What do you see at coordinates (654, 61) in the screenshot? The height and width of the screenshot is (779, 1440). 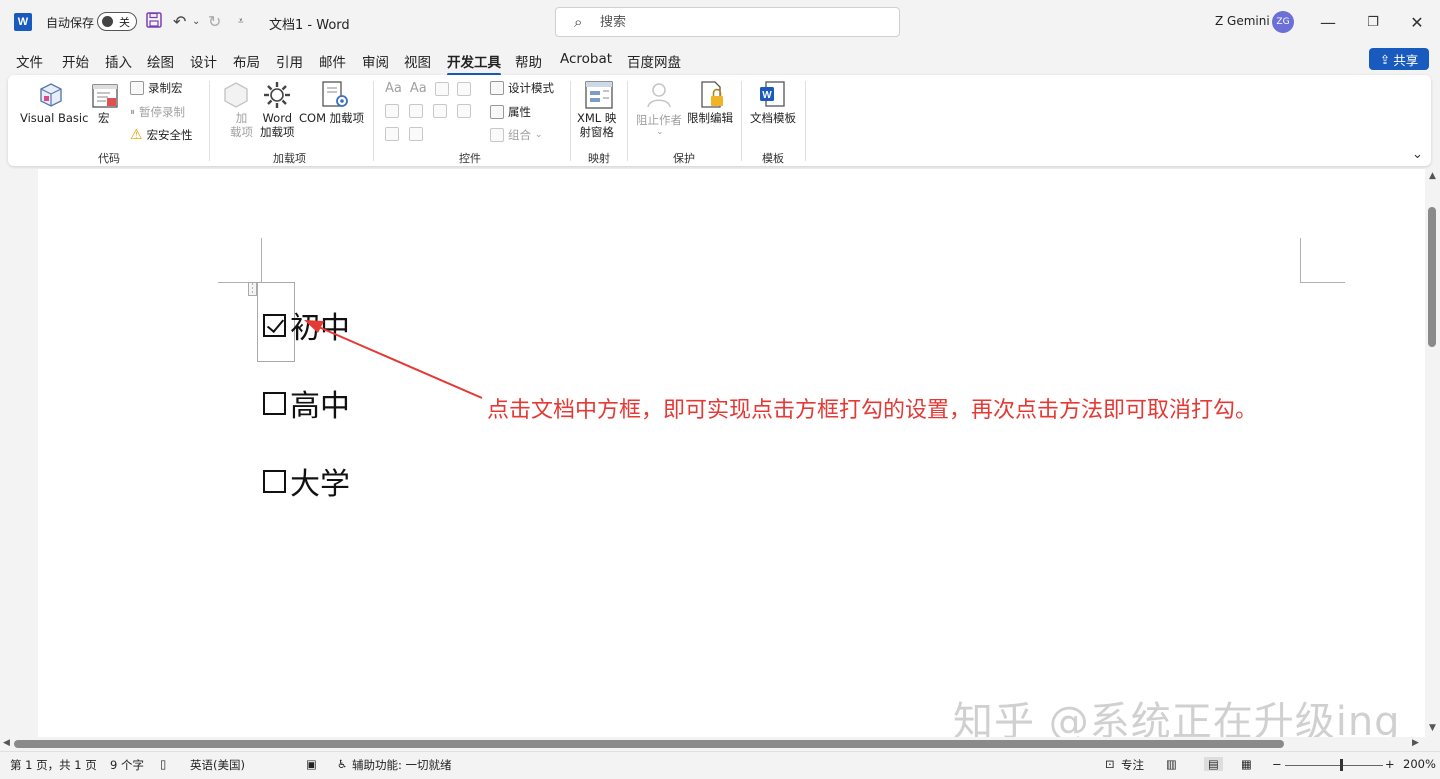 I see `tab-baidu-netdisk: 百度网盘` at bounding box center [654, 61].